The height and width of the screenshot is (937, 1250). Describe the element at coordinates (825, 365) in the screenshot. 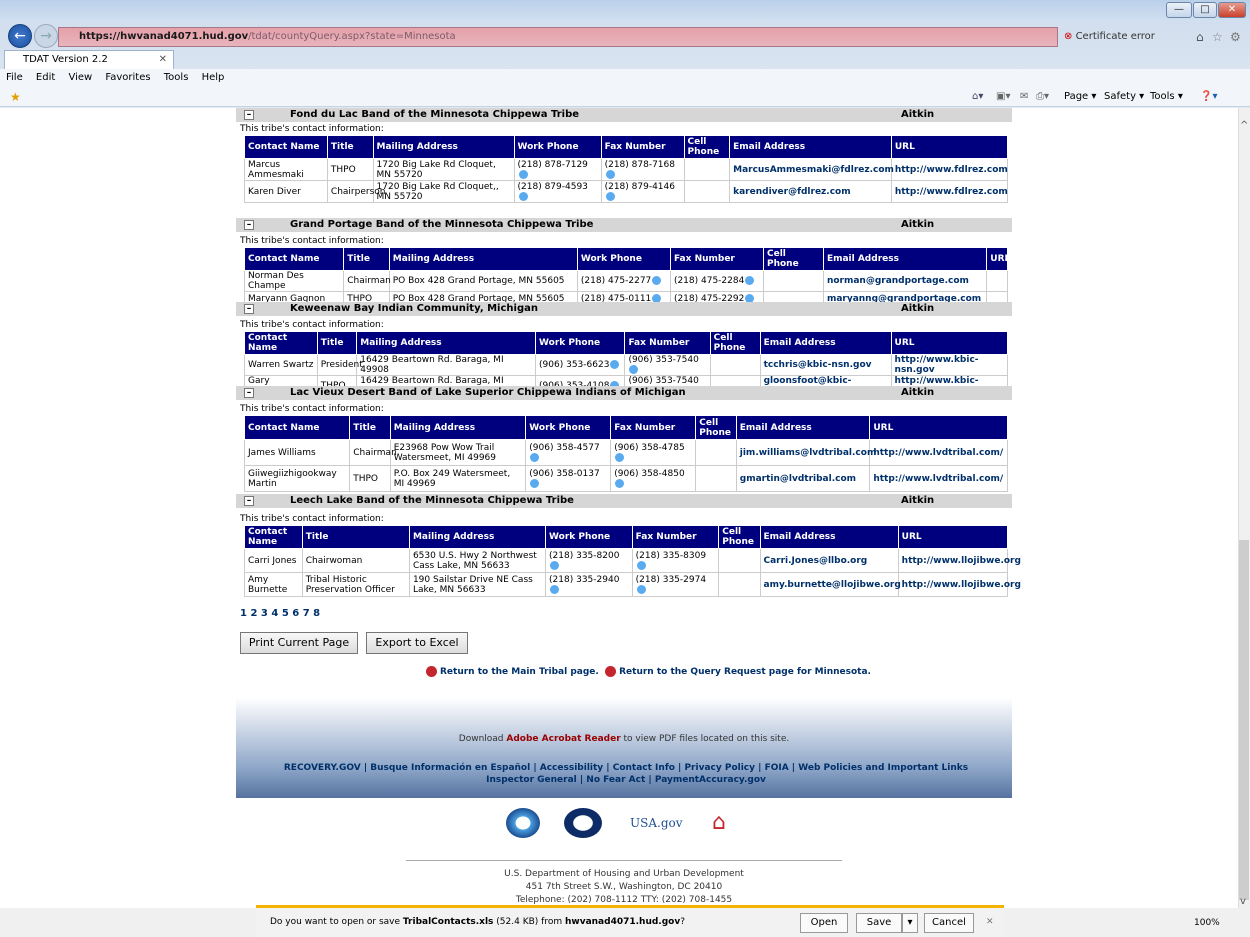

I see `cell-email-address: tcchris@kbic-nsn.gov` at that location.